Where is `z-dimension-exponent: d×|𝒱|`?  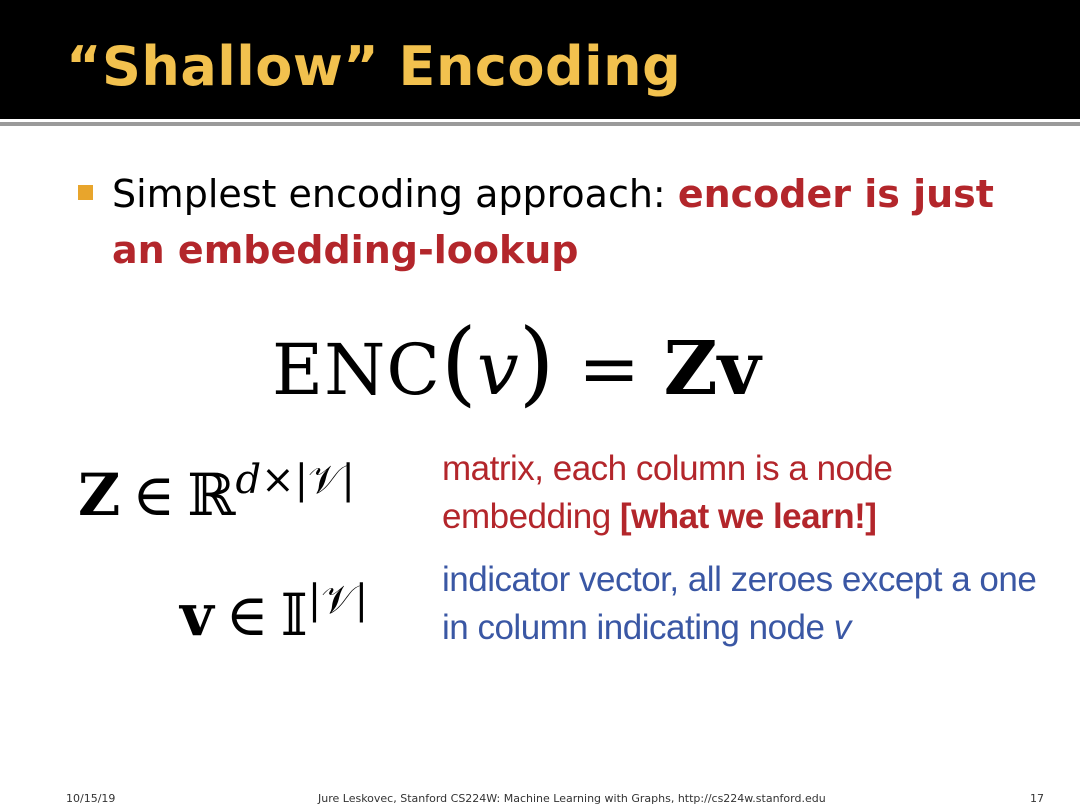
z-dimension-exponent: d×|𝒱| is located at coordinates (294, 480).